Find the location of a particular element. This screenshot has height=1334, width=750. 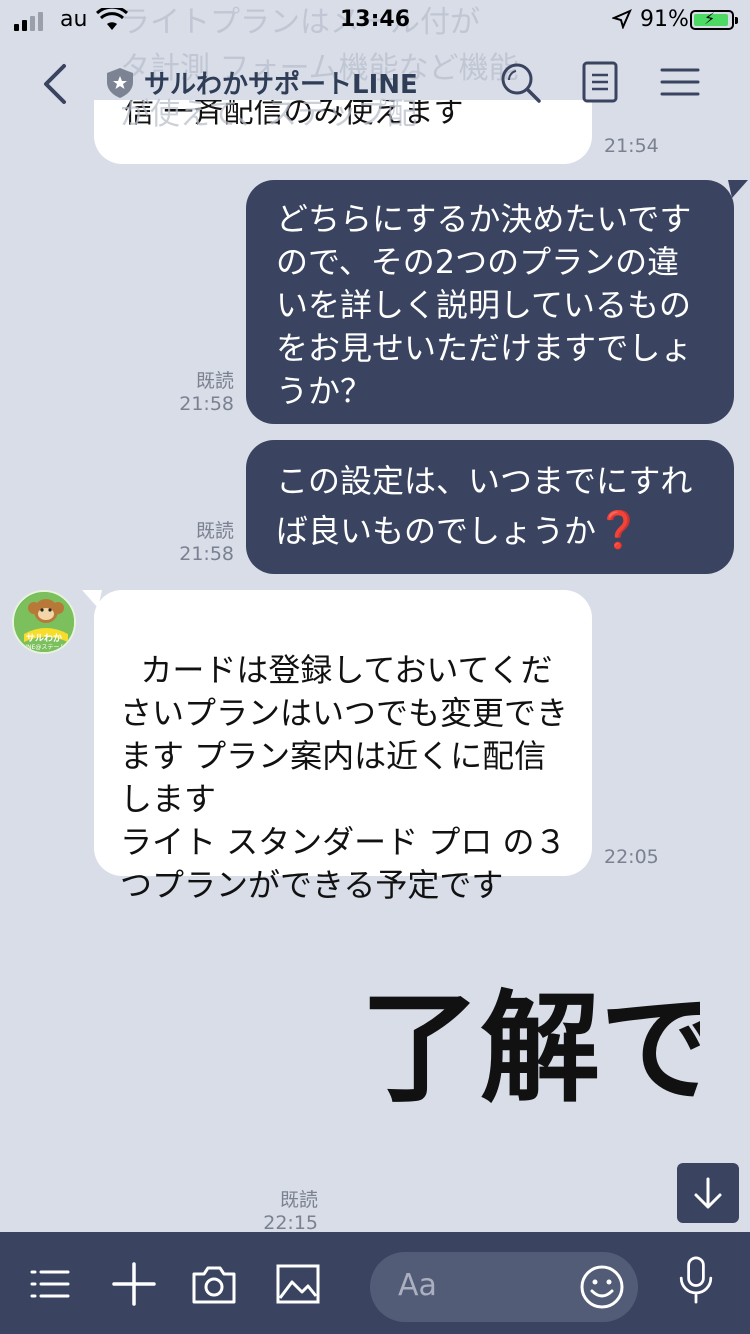

status-bar: au 13:46 91% ⚡ is located at coordinates (375, 20).